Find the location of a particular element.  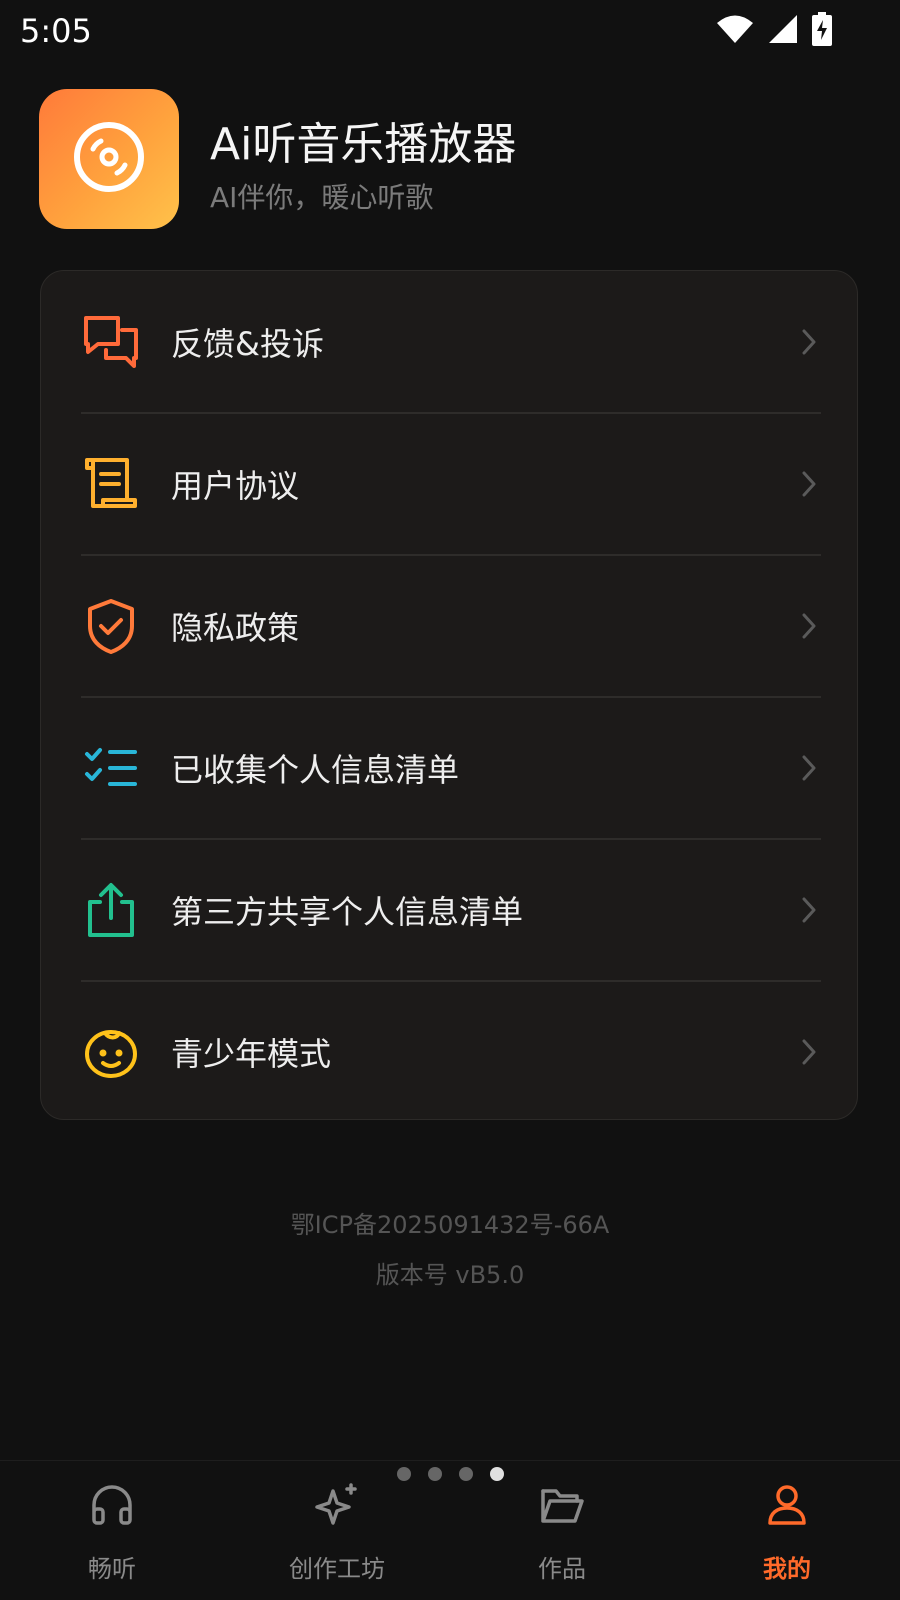

cell-signal-icon is located at coordinates (783, 29).